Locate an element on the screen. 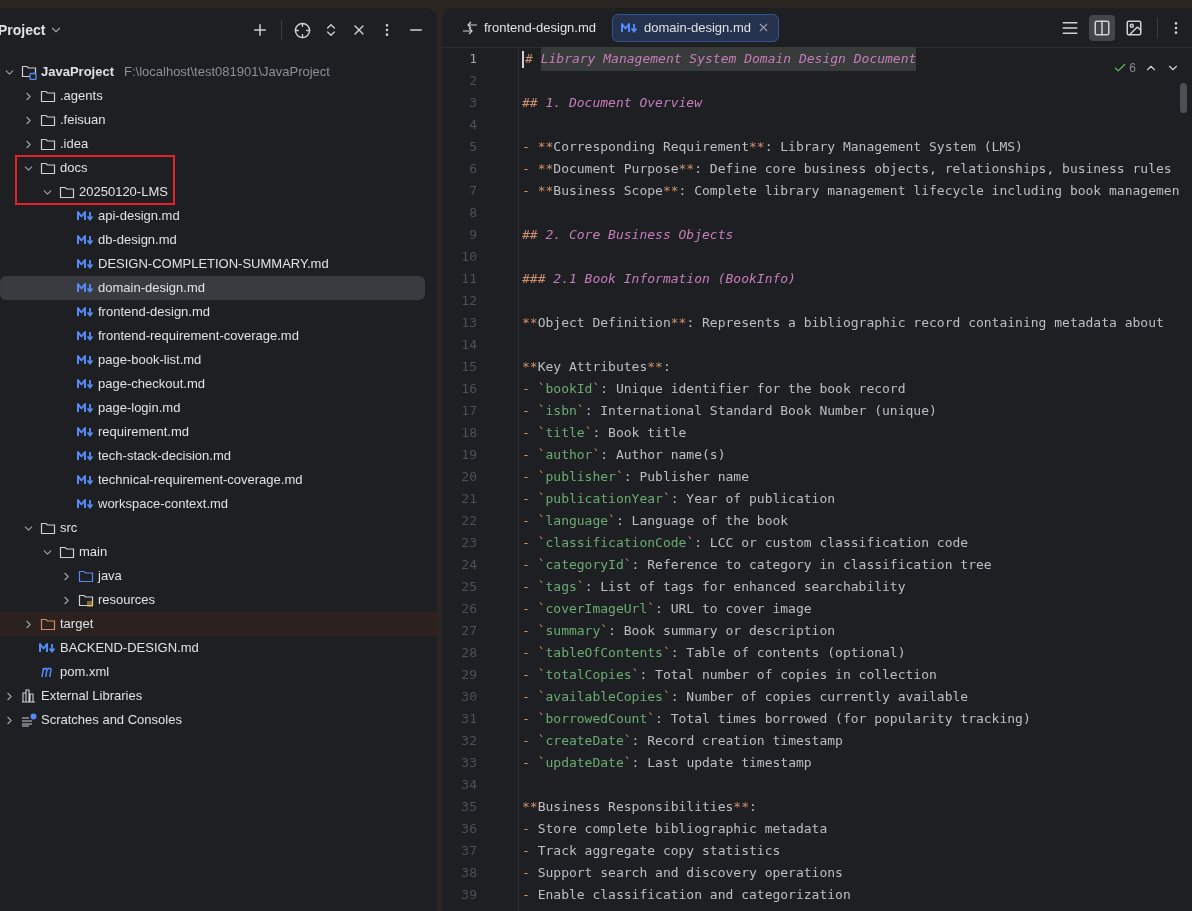 This screenshot has width=1192, height=911. tree-item: page-checkout.md is located at coordinates (218, 384).